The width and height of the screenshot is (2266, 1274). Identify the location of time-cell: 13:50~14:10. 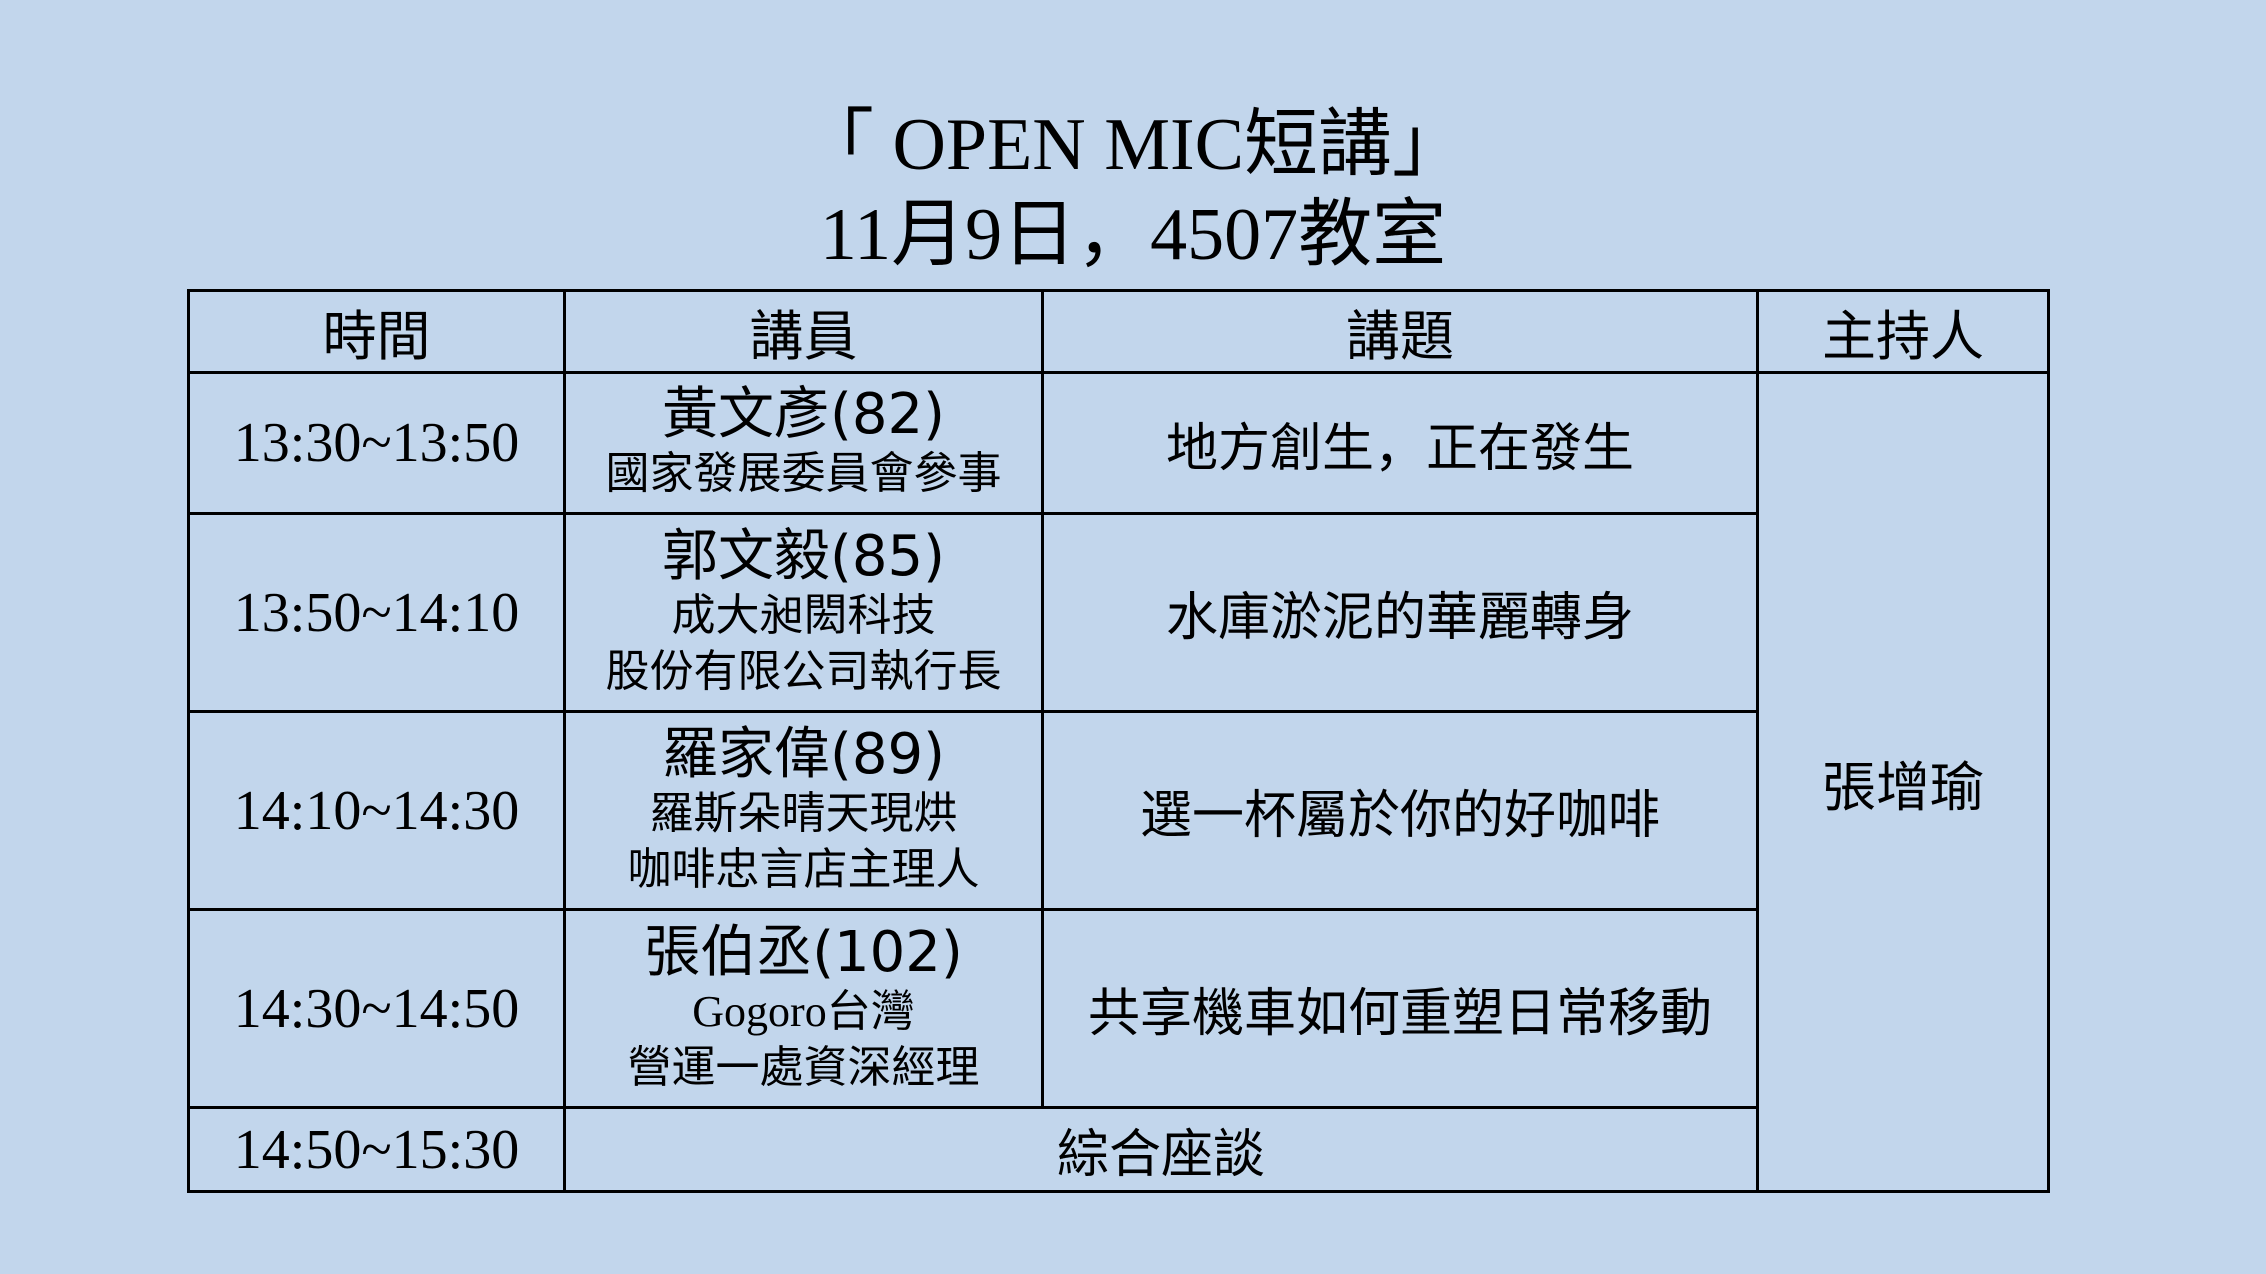
(376, 612).